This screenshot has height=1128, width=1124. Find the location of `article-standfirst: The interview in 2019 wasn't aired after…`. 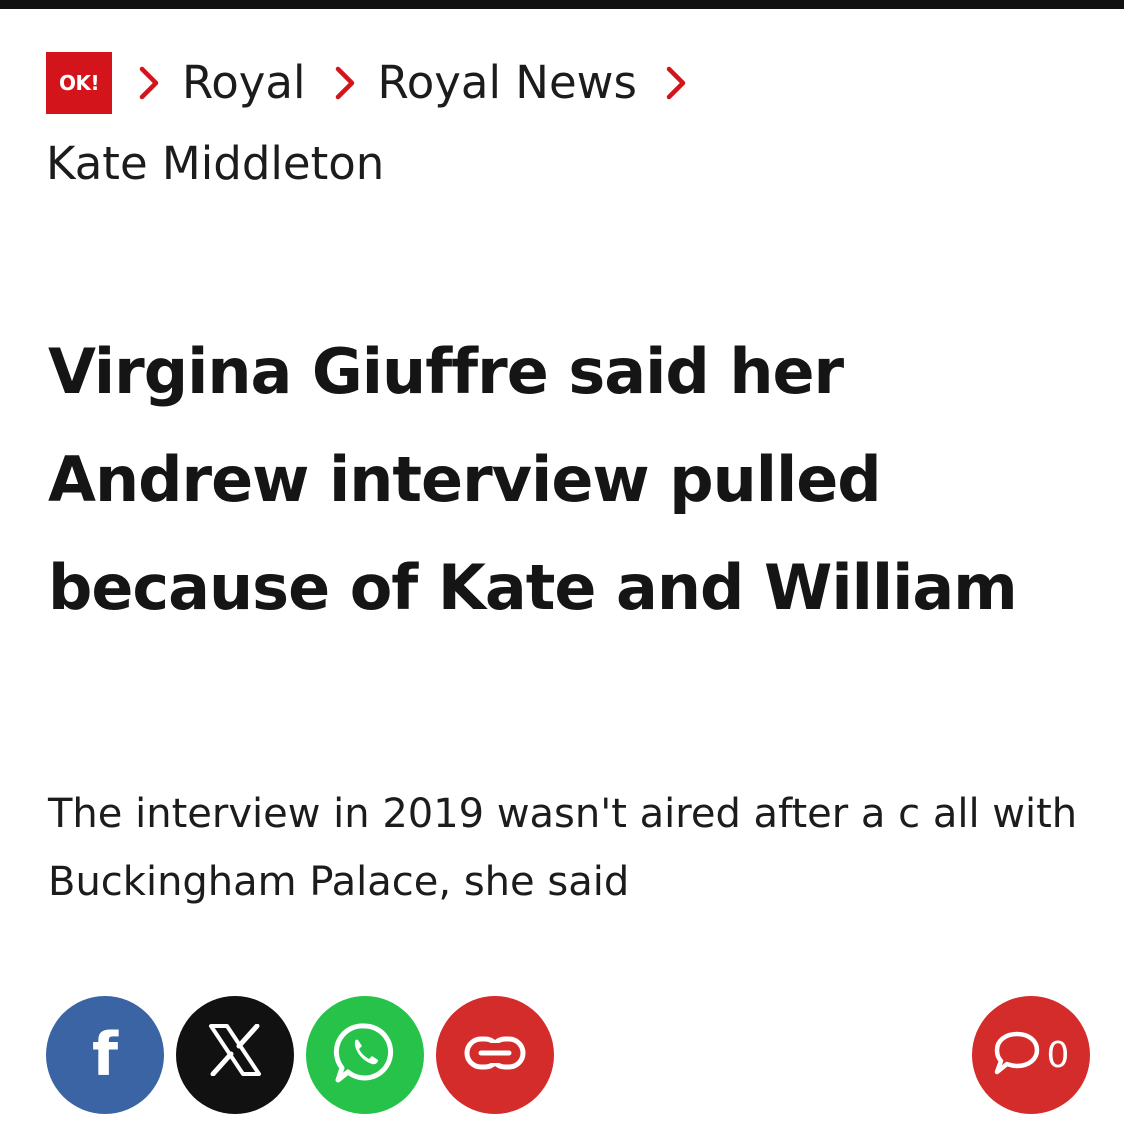

article-standfirst: The interview in 2019 wasn't aired after… is located at coordinates (563, 848).